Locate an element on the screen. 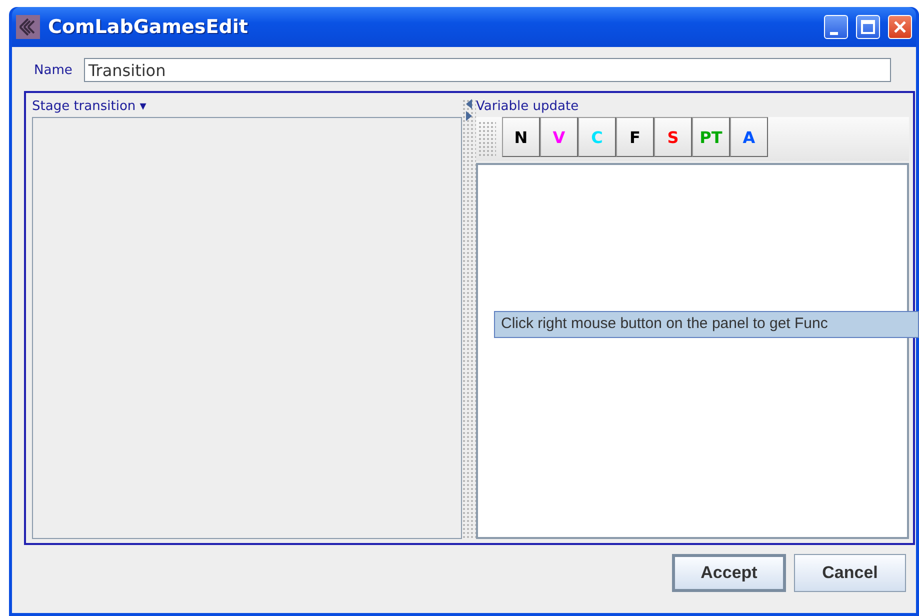 This screenshot has width=919, height=616. stage-transition-dropdown: Stage transition ▾ is located at coordinates (247, 108).